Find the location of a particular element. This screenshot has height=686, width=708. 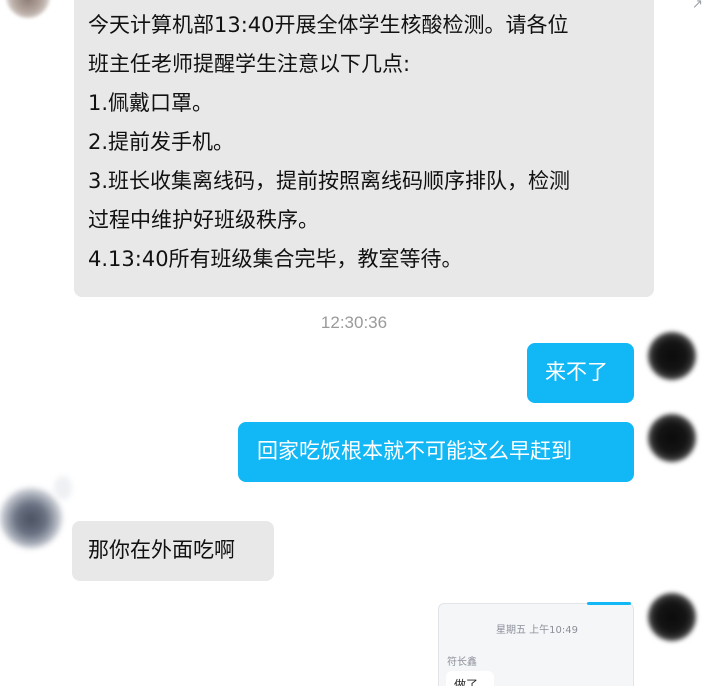

notice-line: 4.13:40所有班级集合完毕，教室等待。 is located at coordinates (275, 259).